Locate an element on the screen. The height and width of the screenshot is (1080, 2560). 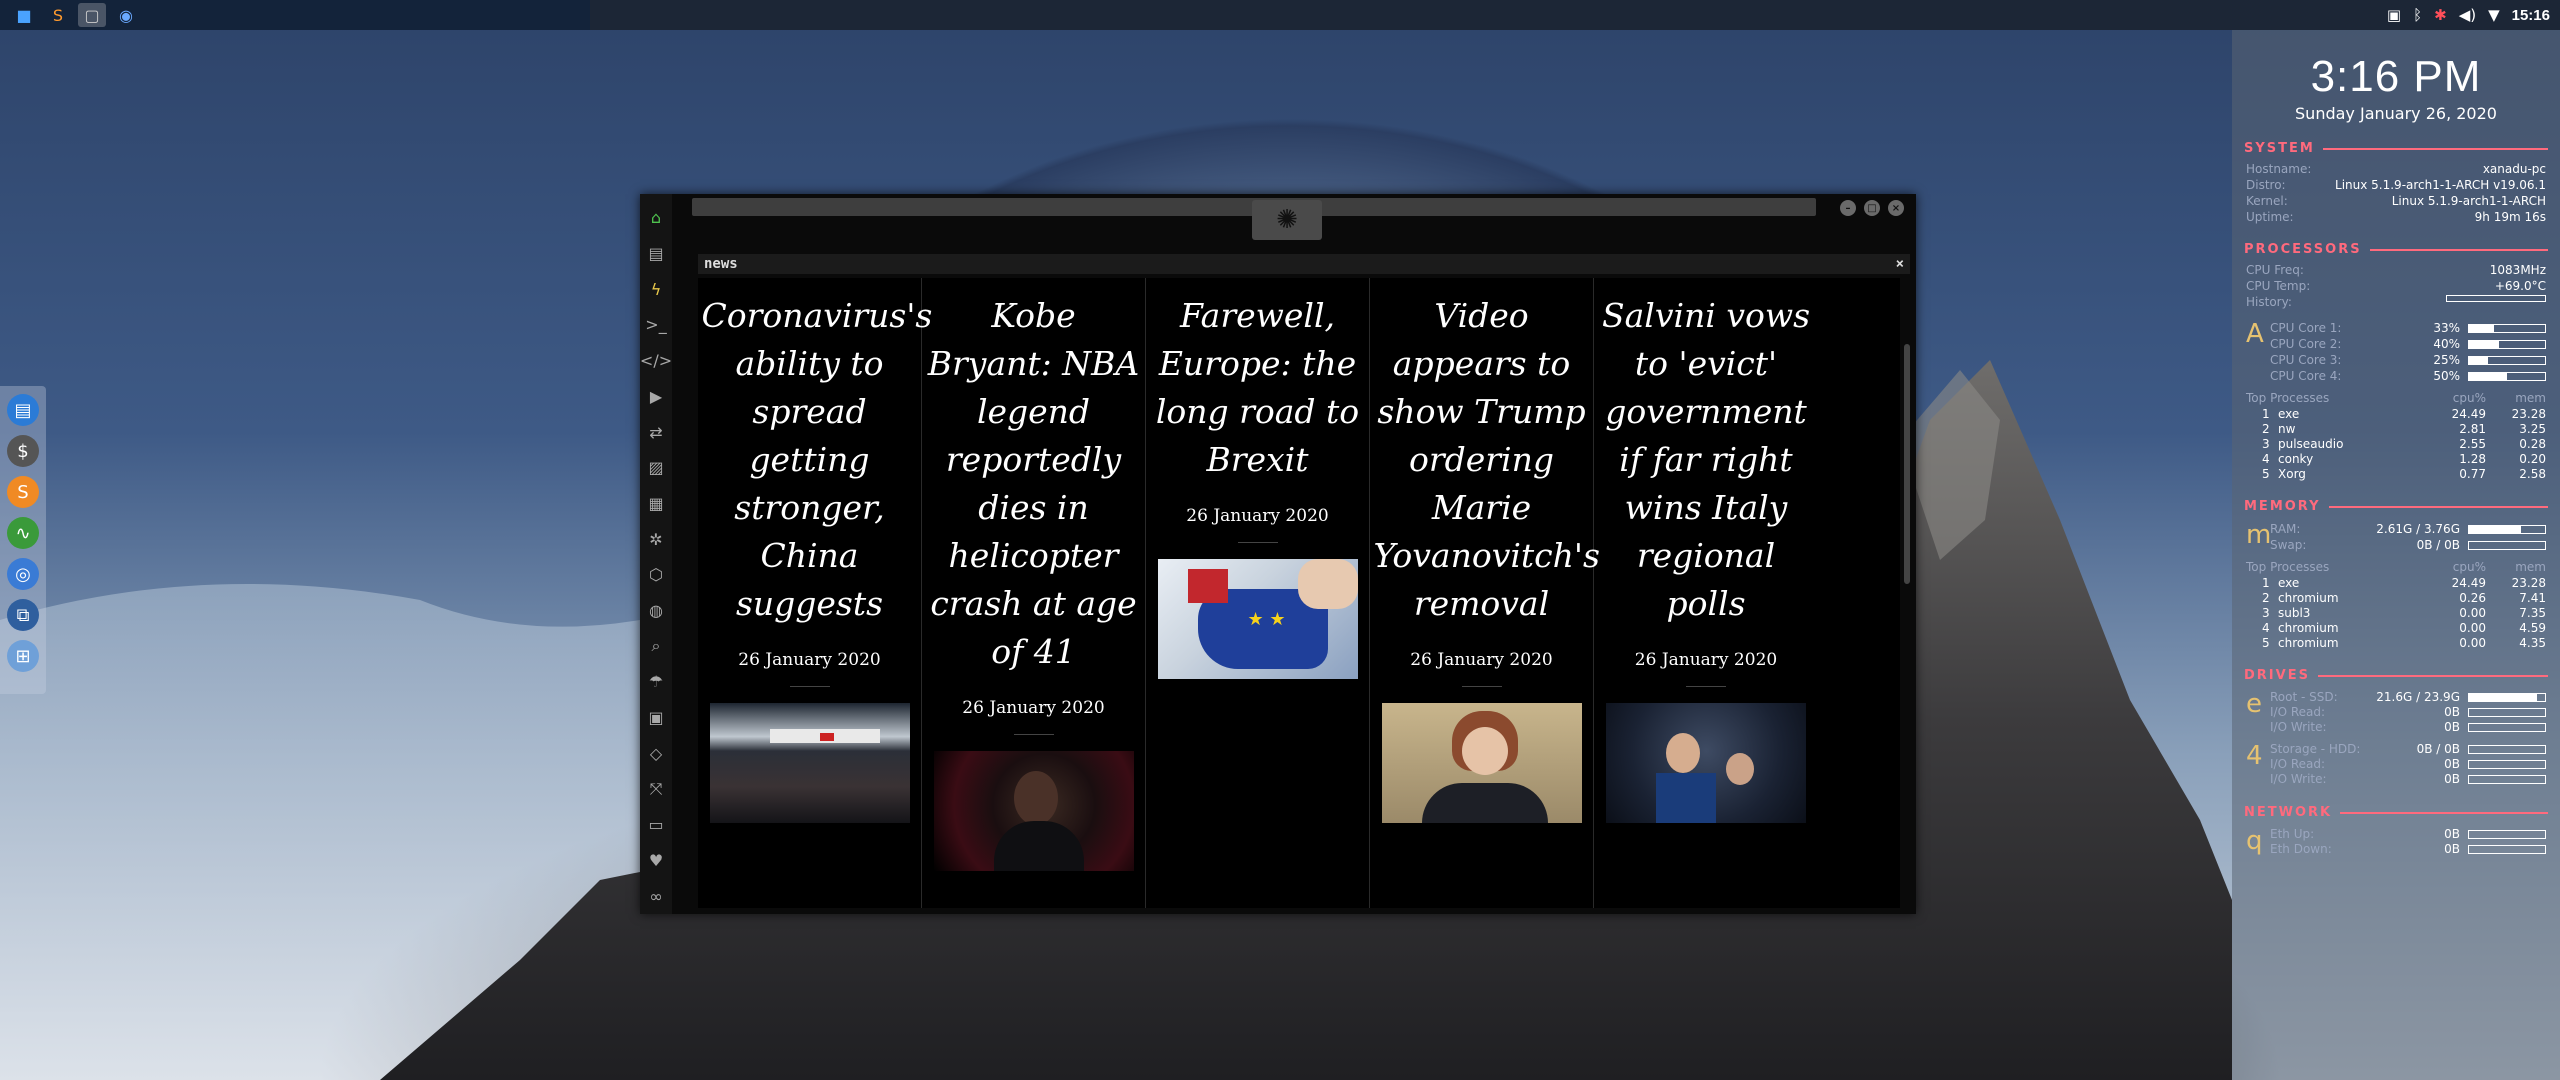
window-switcher-icon: ▢ is located at coordinates (92, 15).